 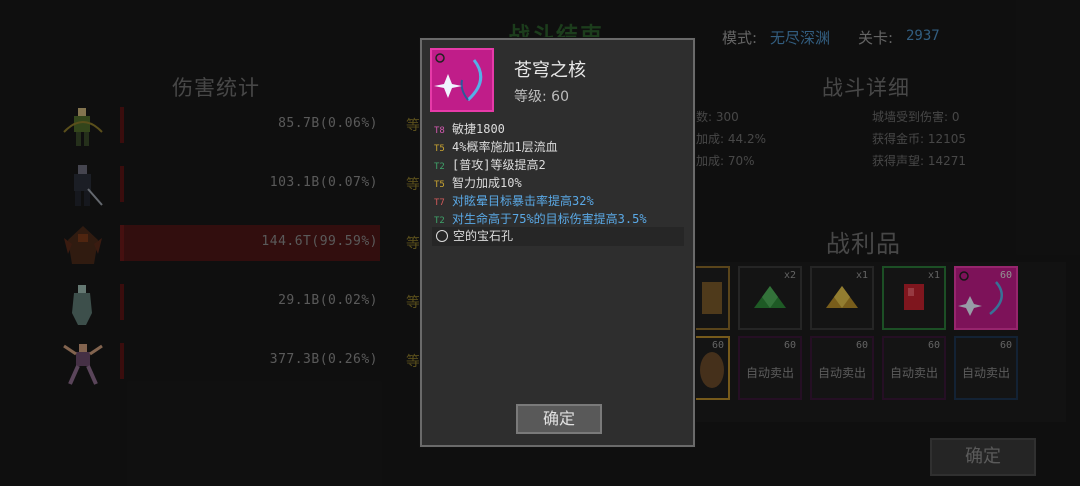 I want to click on item-level: 等级: 60, so click(x=541, y=97).